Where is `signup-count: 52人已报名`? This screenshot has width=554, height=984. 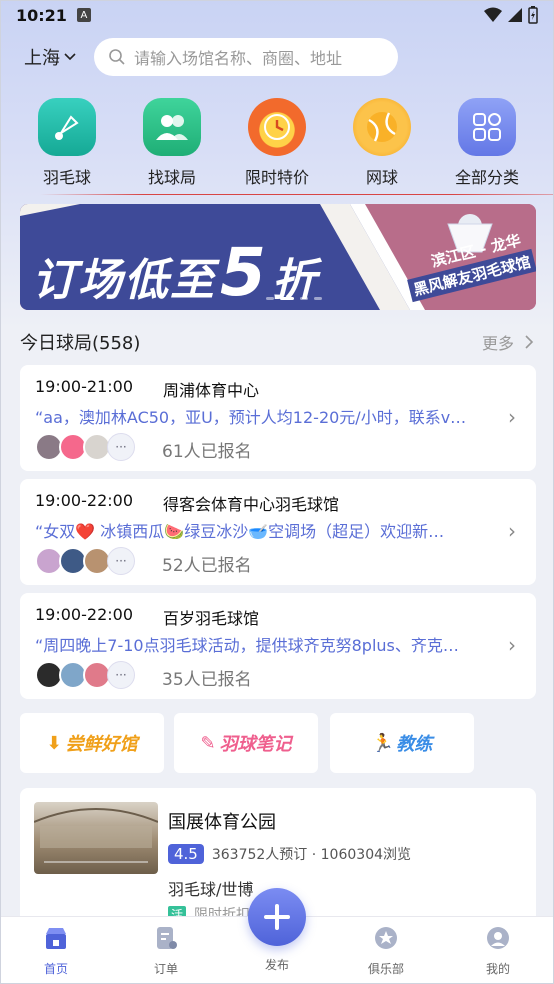 signup-count: 52人已报名 is located at coordinates (207, 566).